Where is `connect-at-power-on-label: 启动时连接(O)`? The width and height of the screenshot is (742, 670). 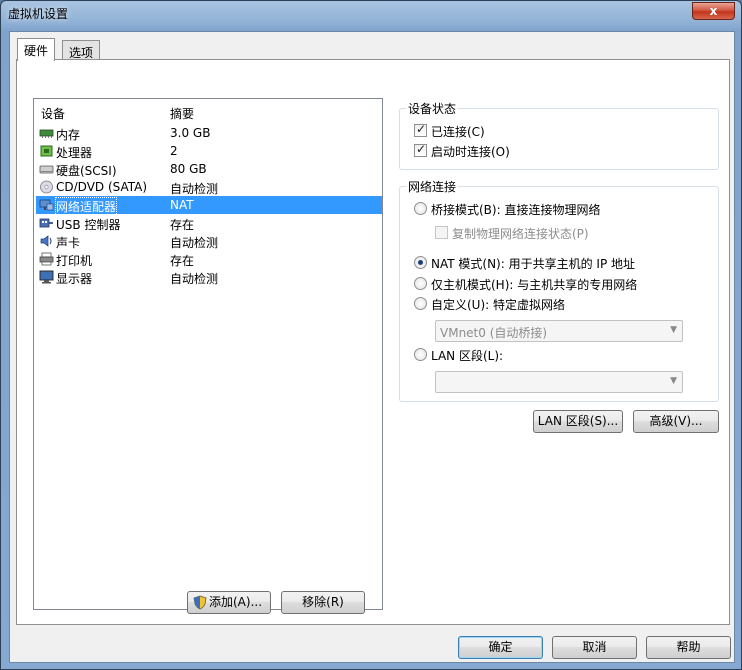 connect-at-power-on-label: 启动时连接(O) is located at coordinates (470, 152).